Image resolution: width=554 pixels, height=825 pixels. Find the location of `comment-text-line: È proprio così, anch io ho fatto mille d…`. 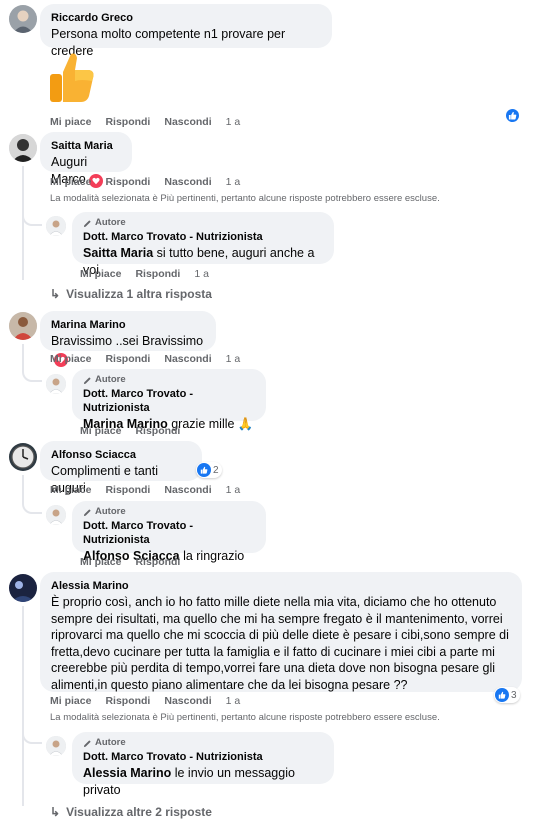

comment-text-line: È proprio così, anch io ho fatto mille d… is located at coordinates (274, 602).